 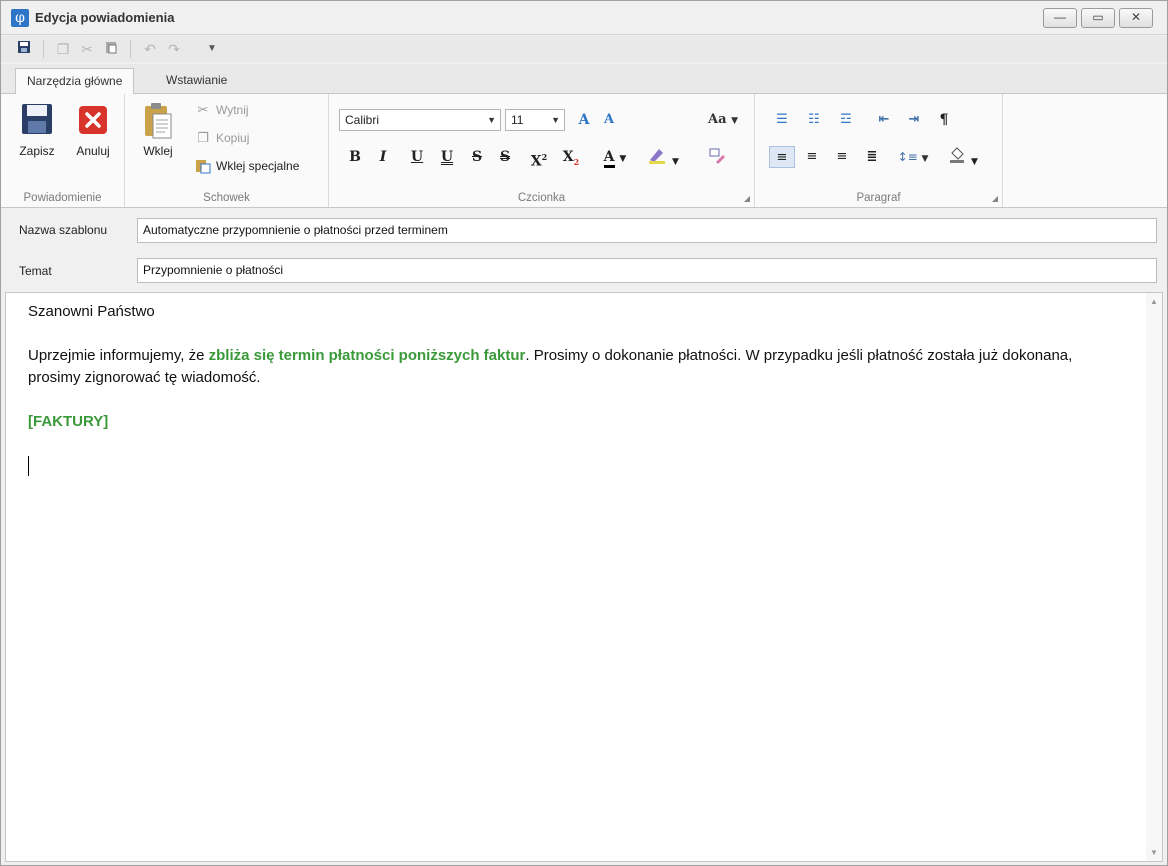 What do you see at coordinates (1154, 852) in the screenshot?
I see `scroll-down-icon: ▼` at bounding box center [1154, 852].